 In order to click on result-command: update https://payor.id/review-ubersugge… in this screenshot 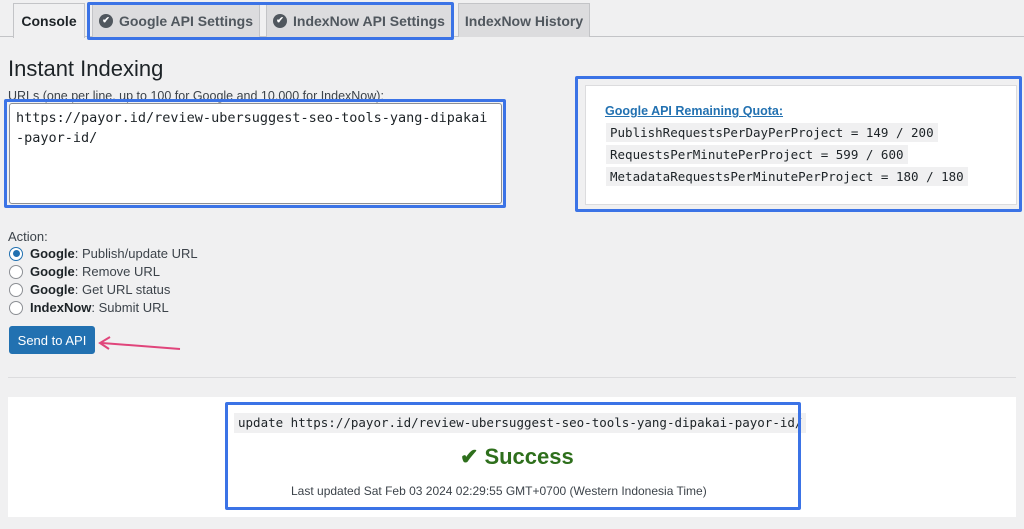, I will do `click(520, 423)`.